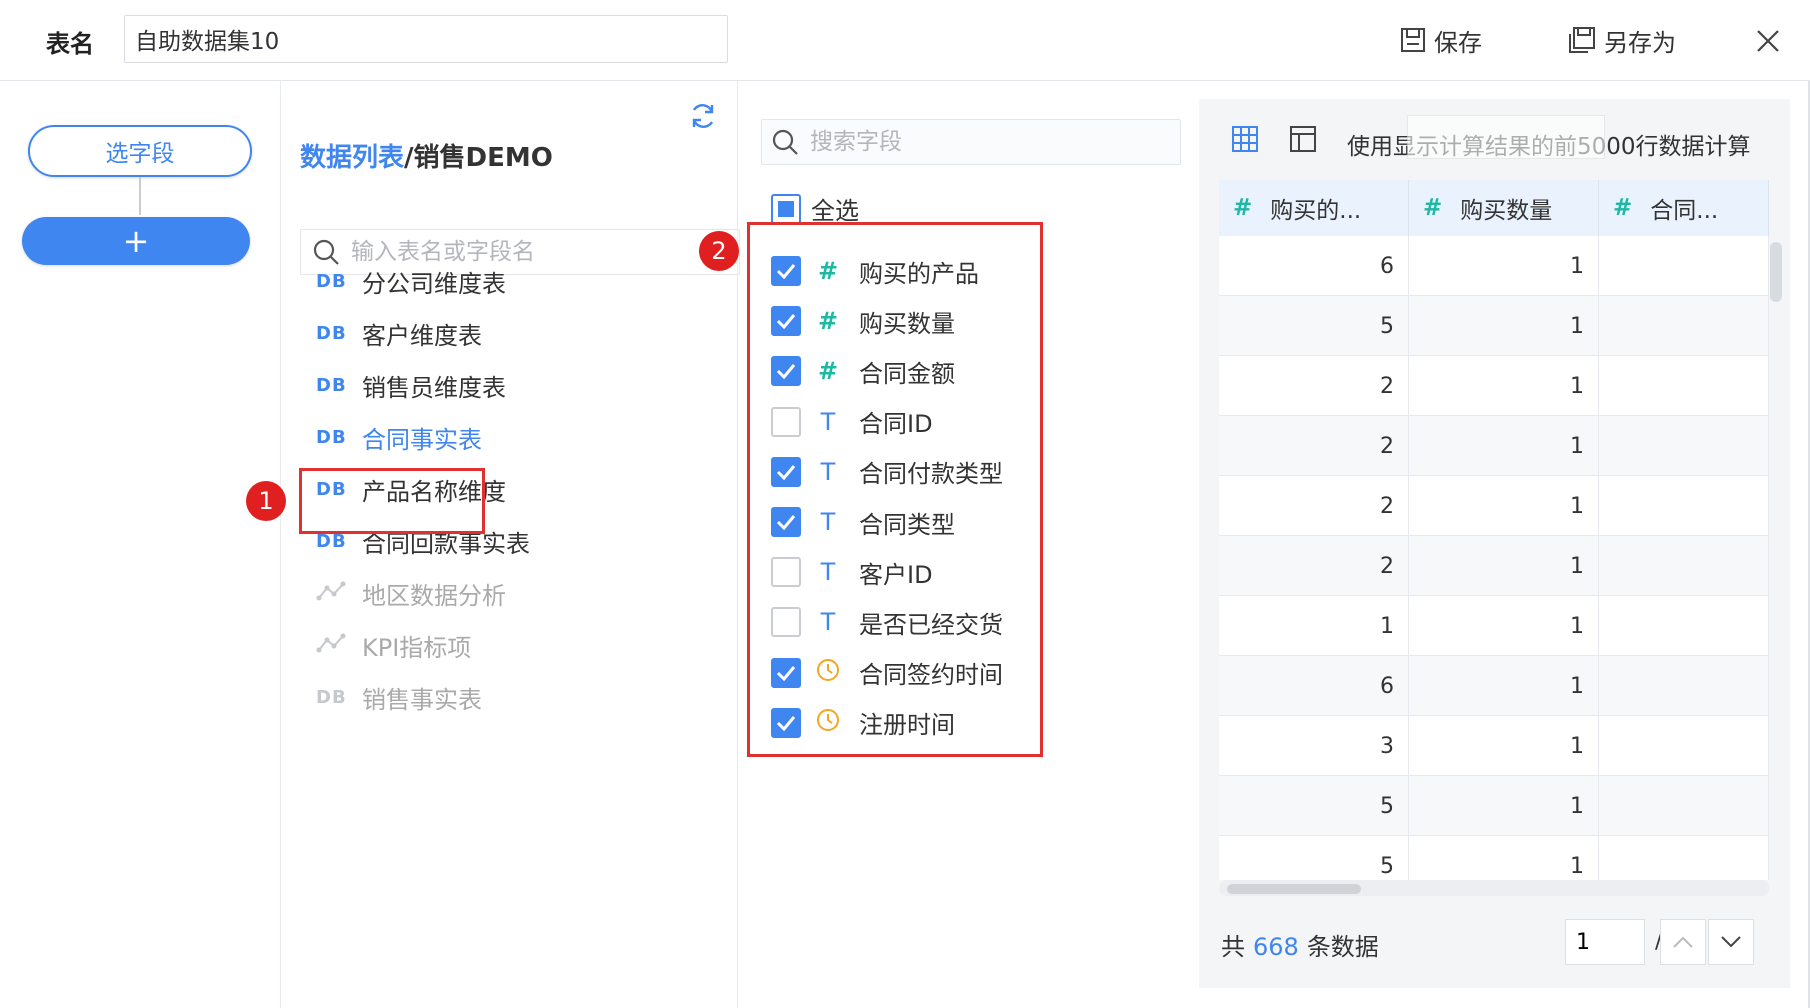  I want to click on close-icon, so click(1768, 41).